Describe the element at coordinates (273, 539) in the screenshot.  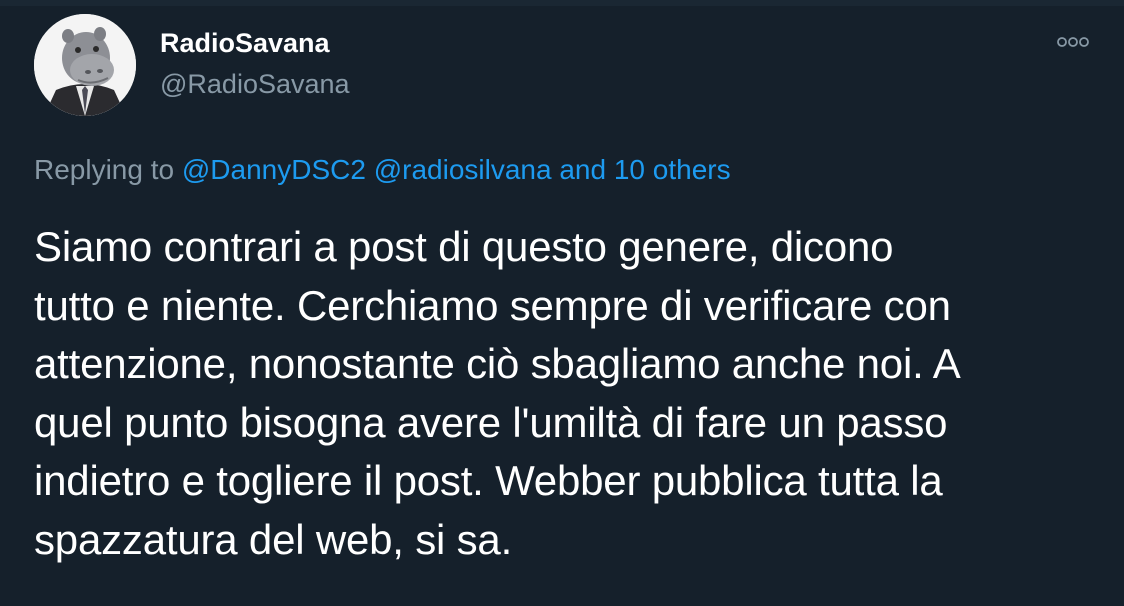
I see `tweet-text-line: spazzatura del web, si sa.` at that location.